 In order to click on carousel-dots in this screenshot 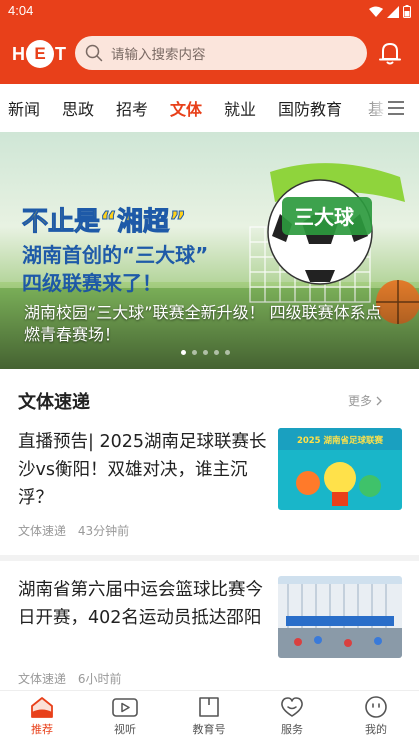, I will do `click(205, 352)`.